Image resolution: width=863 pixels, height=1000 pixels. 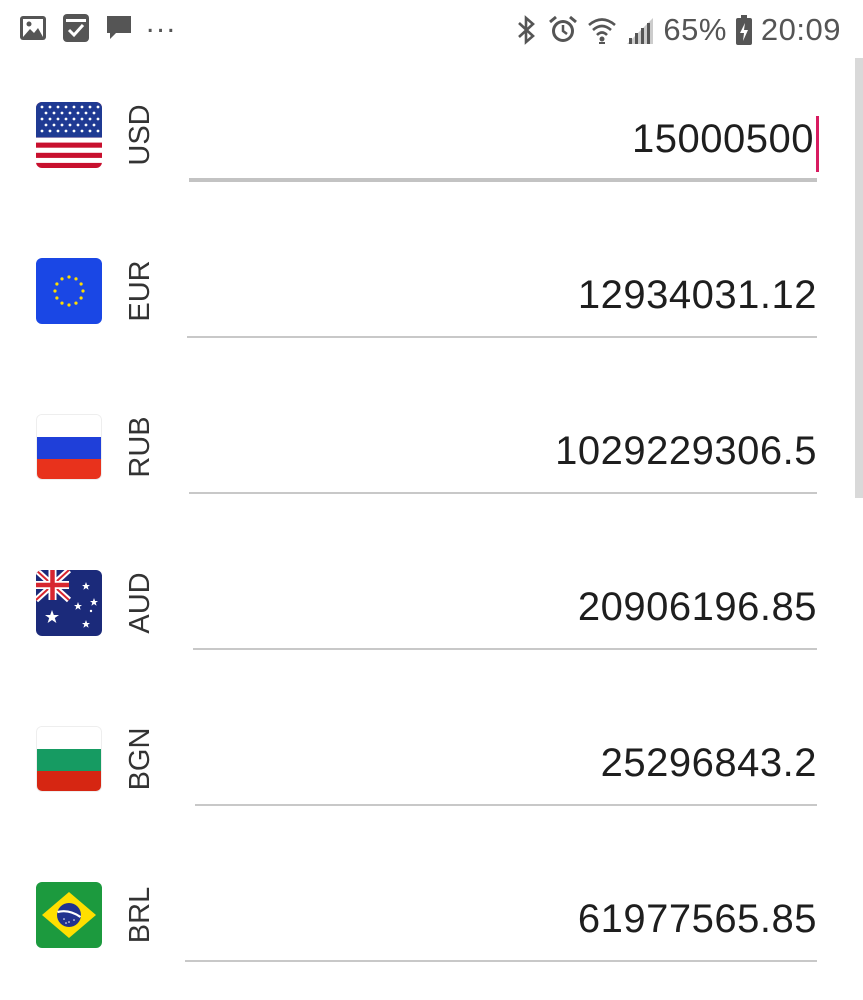 What do you see at coordinates (140, 915) in the screenshot?
I see `currency-code: BRL` at bounding box center [140, 915].